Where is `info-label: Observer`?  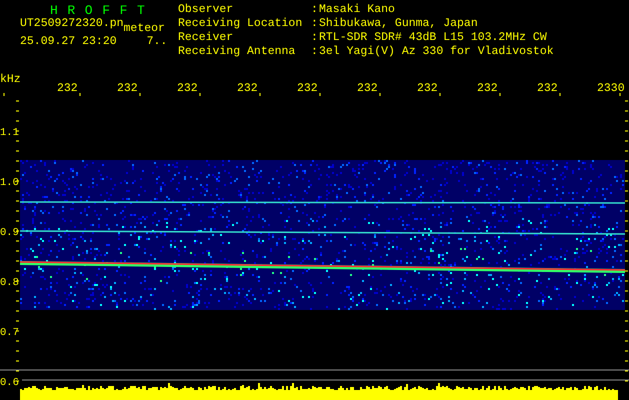
info-label: Observer is located at coordinates (206, 11).